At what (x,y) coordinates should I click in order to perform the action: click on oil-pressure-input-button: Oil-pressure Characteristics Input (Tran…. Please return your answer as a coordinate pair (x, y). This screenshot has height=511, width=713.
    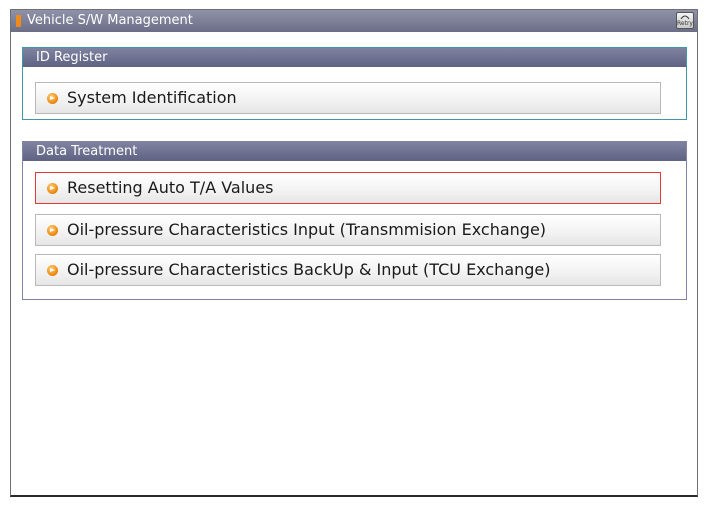
    Looking at the image, I should click on (348, 230).